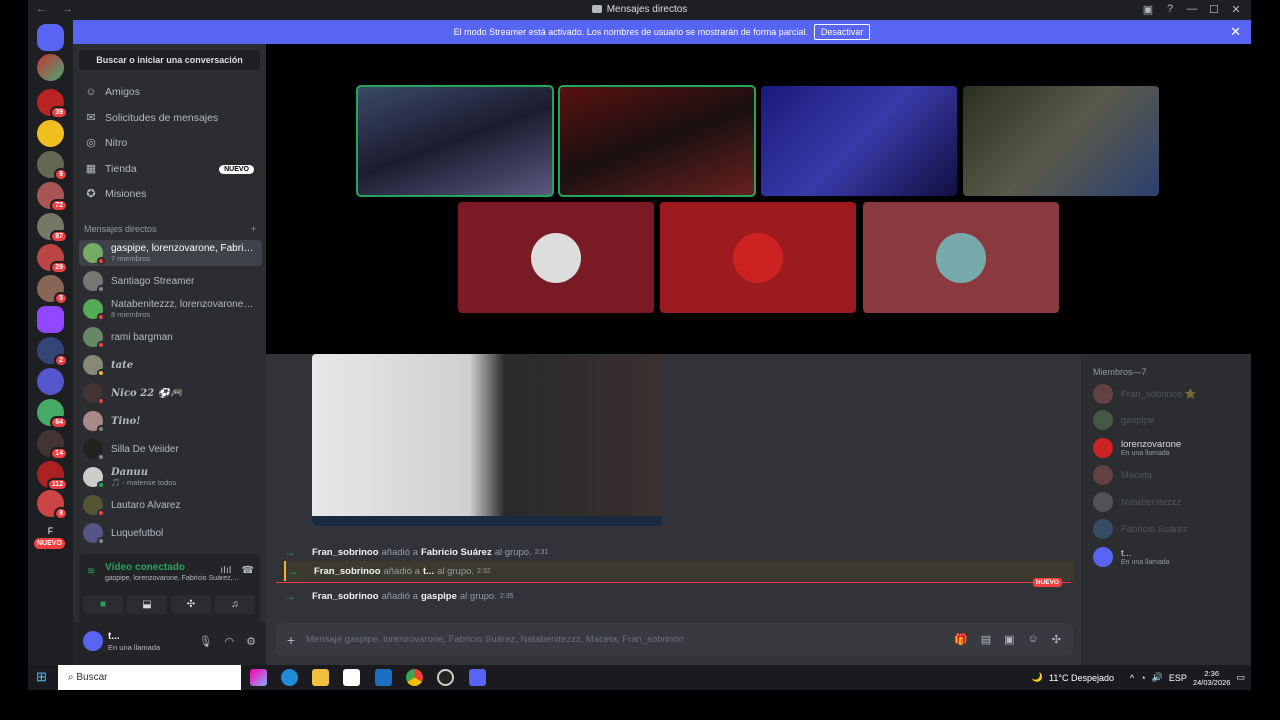 The width and height of the screenshot is (1280, 720). I want to click on member-item: lorenzovarone En una llamada, so click(1168, 448).